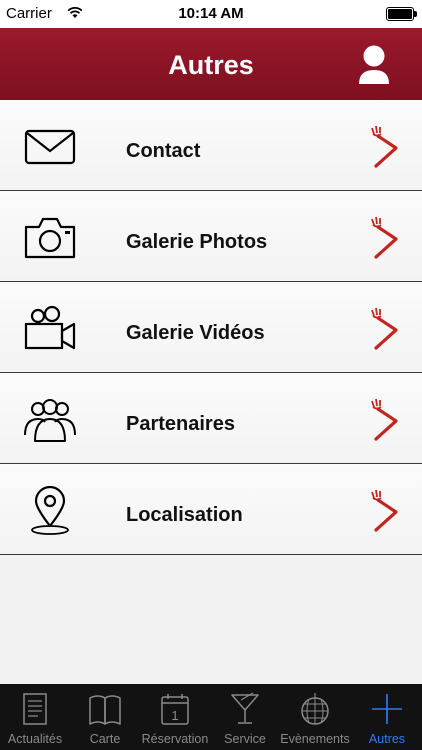  Describe the element at coordinates (245, 708) in the screenshot. I see `cocktail-icon` at that location.